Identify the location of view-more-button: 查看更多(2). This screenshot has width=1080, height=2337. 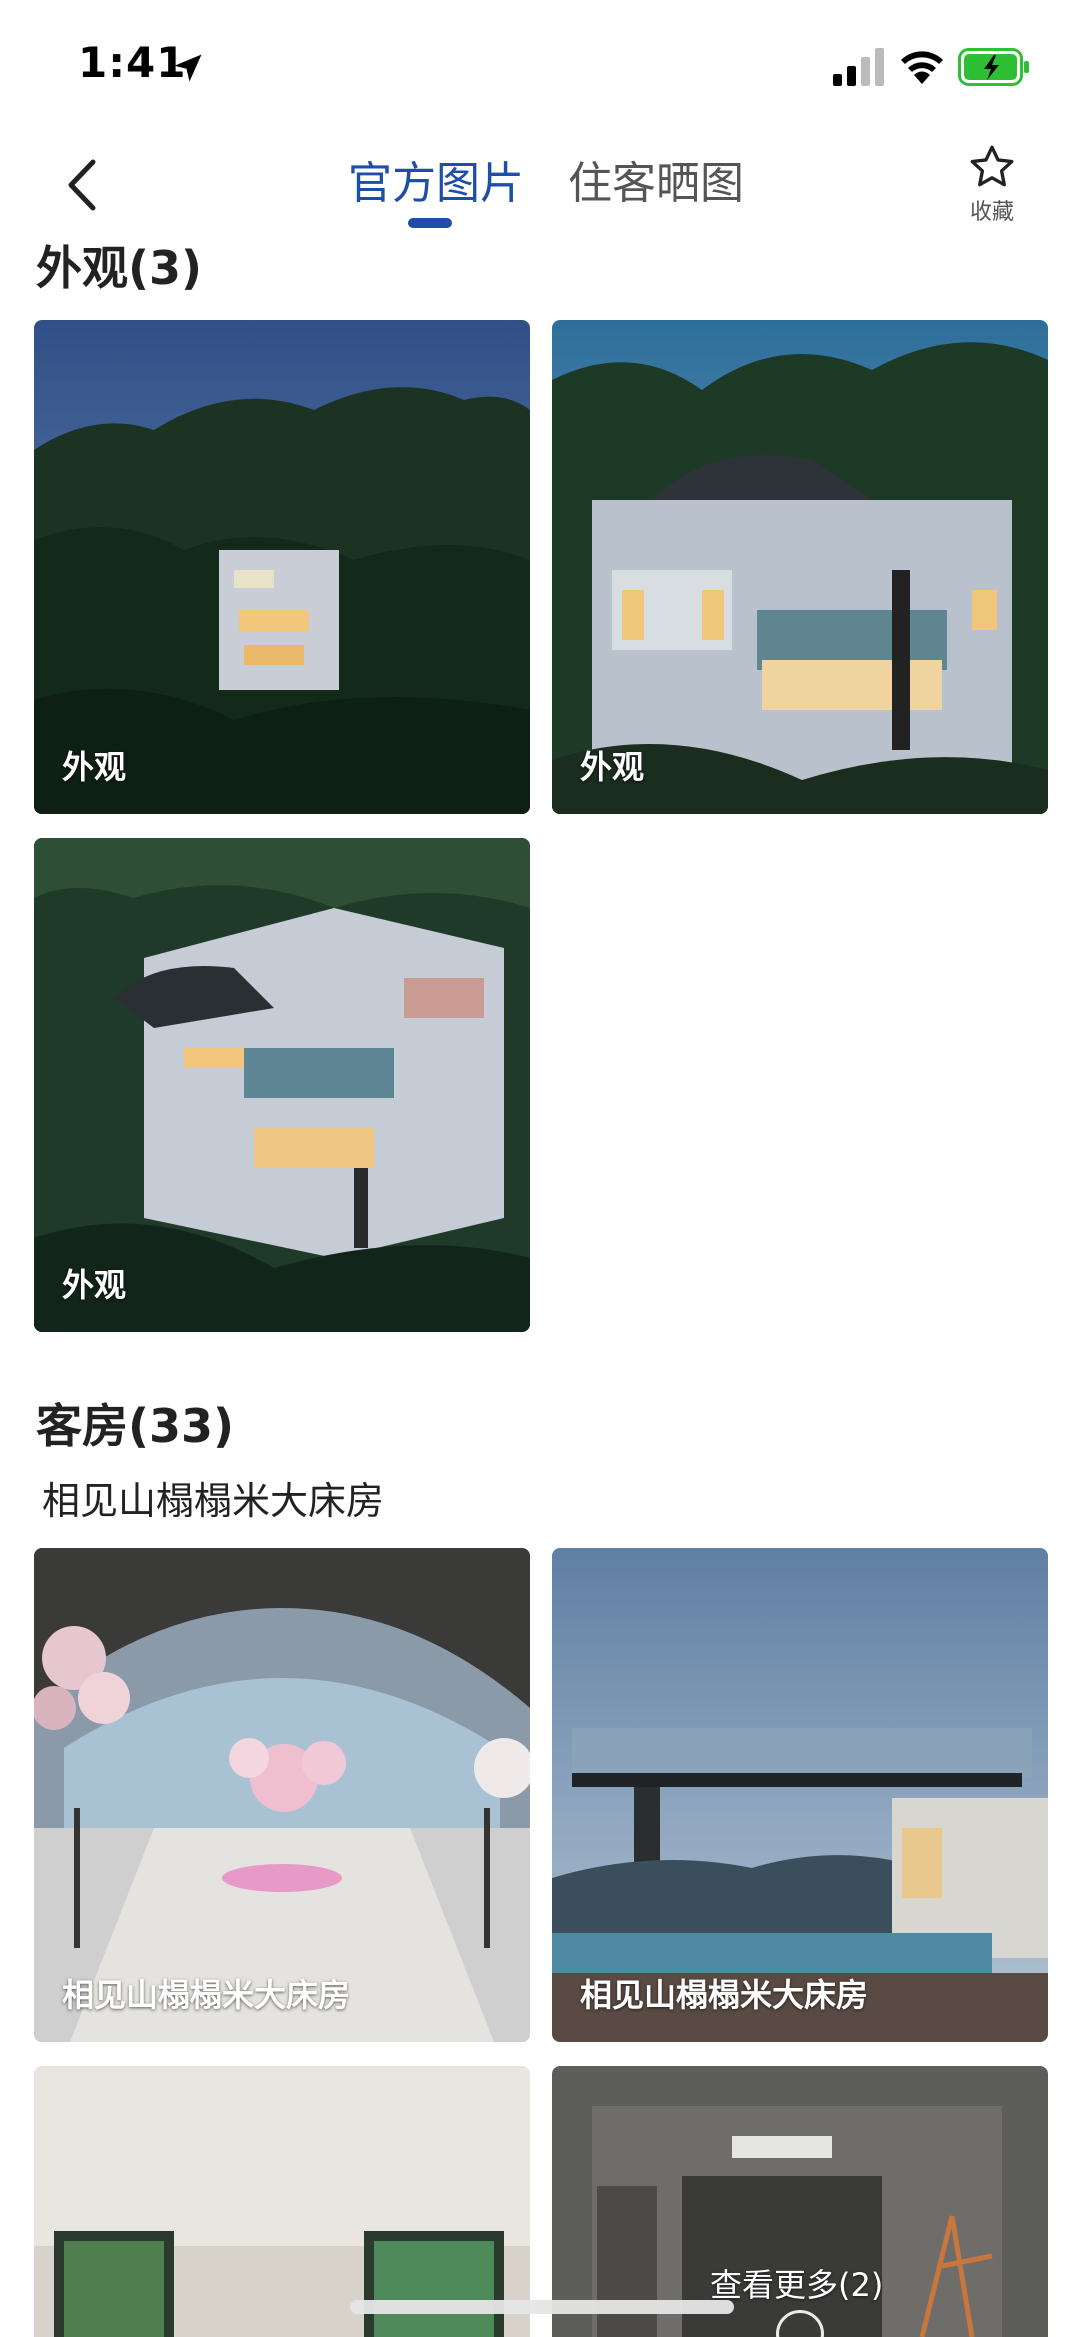
(796, 2283).